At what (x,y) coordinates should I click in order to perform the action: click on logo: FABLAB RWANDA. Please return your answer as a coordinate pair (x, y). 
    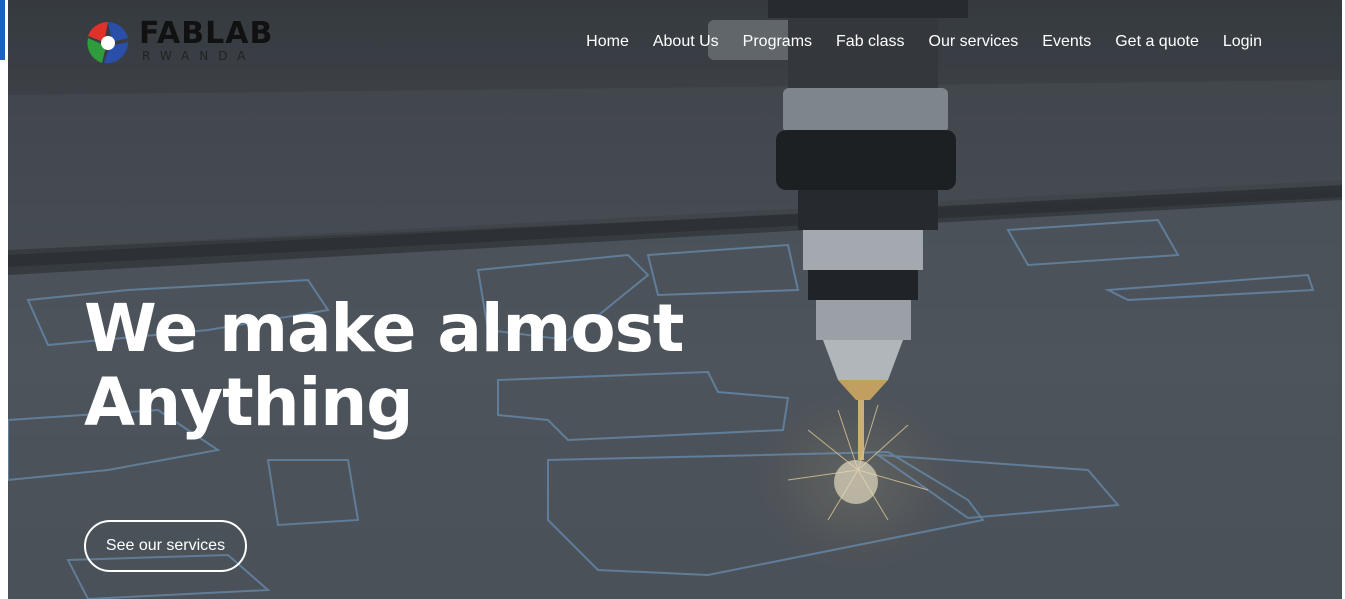
    Looking at the image, I should click on (187, 42).